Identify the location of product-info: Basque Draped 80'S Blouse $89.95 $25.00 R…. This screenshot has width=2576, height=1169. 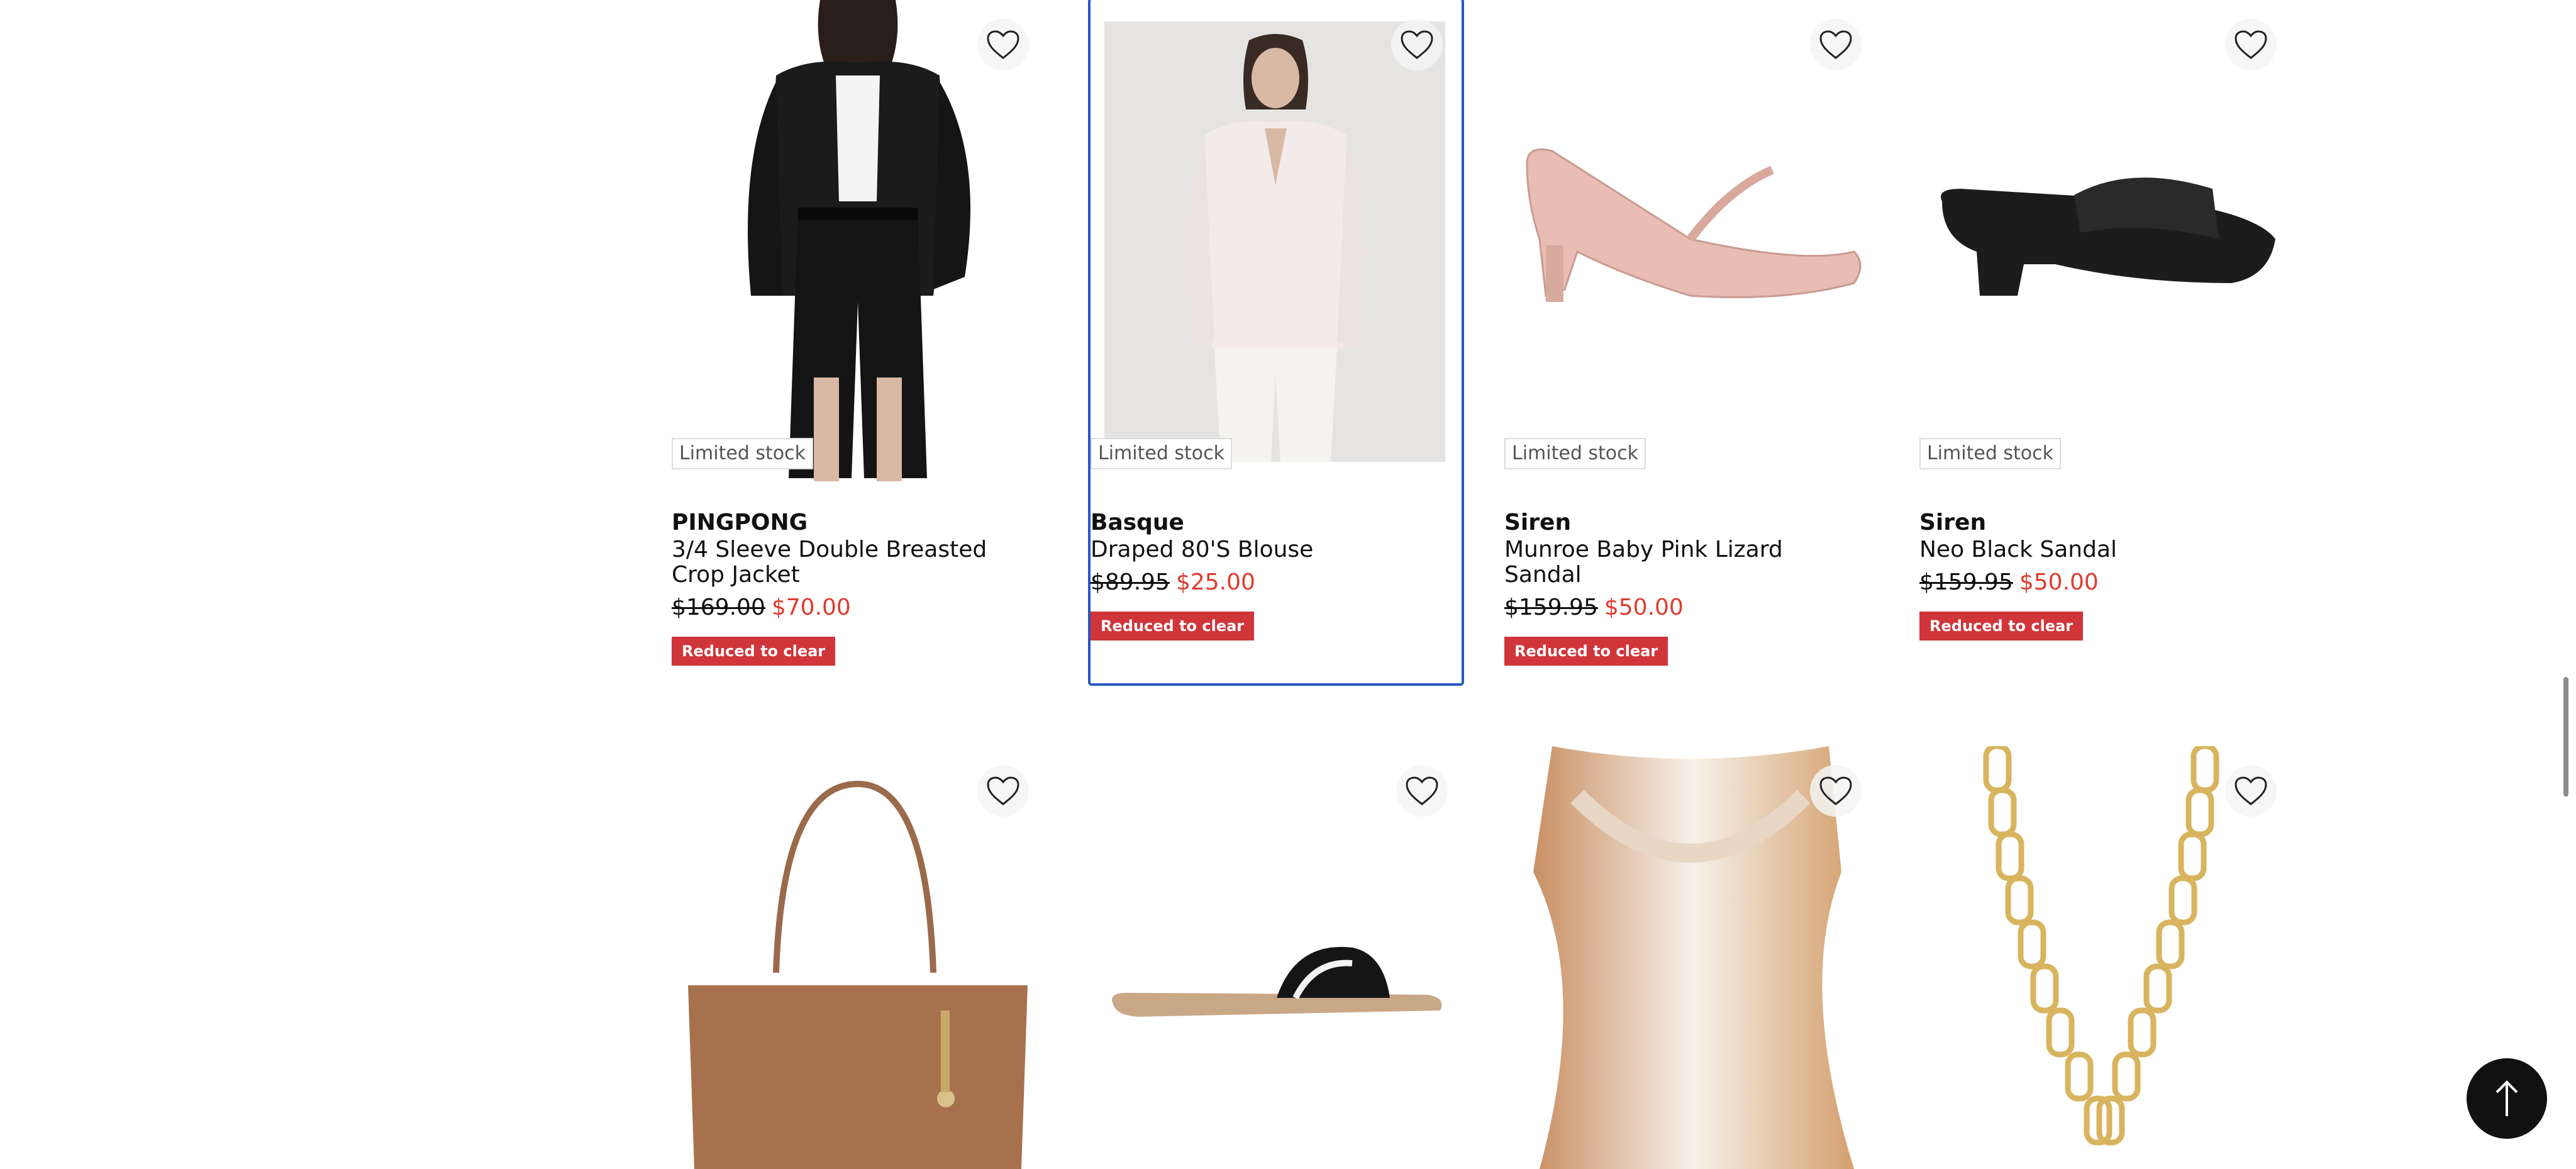
(1267, 574).